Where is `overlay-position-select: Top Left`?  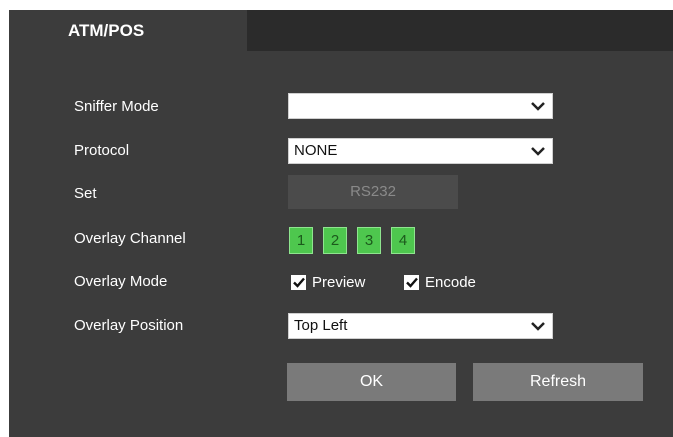
overlay-position-select: Top Left is located at coordinates (420, 326).